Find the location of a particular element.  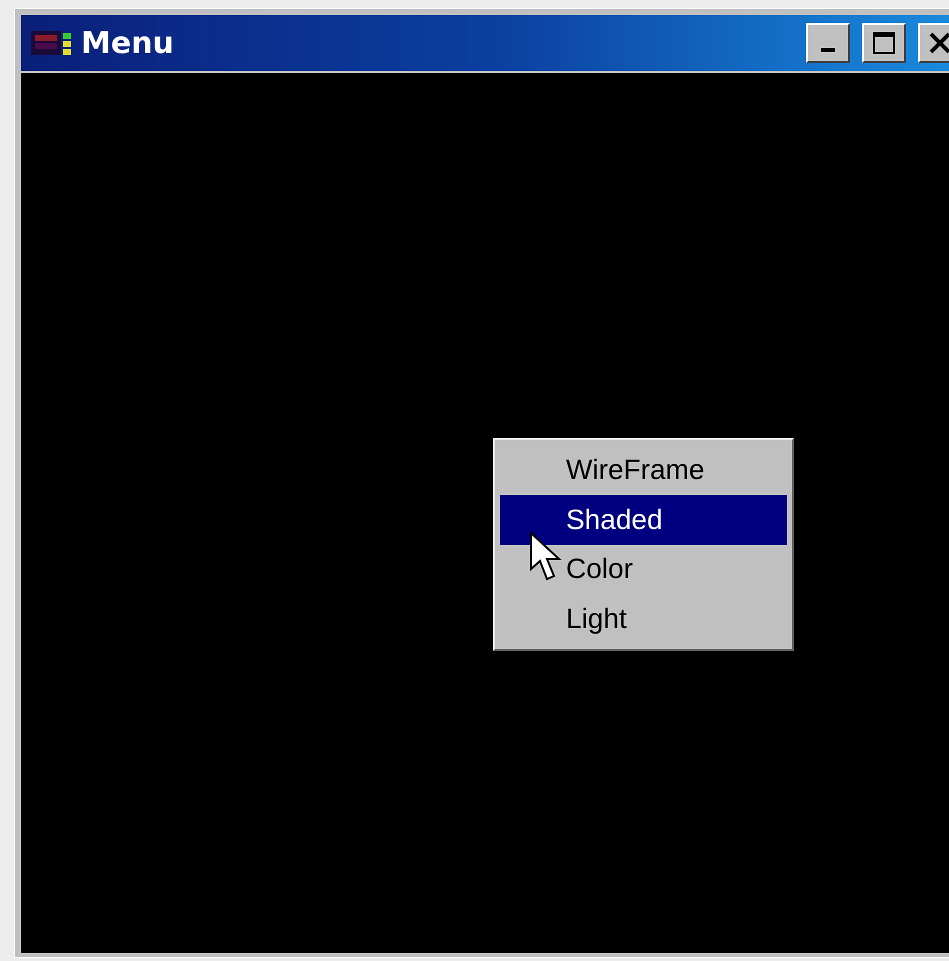

minimize-button is located at coordinates (828, 43).